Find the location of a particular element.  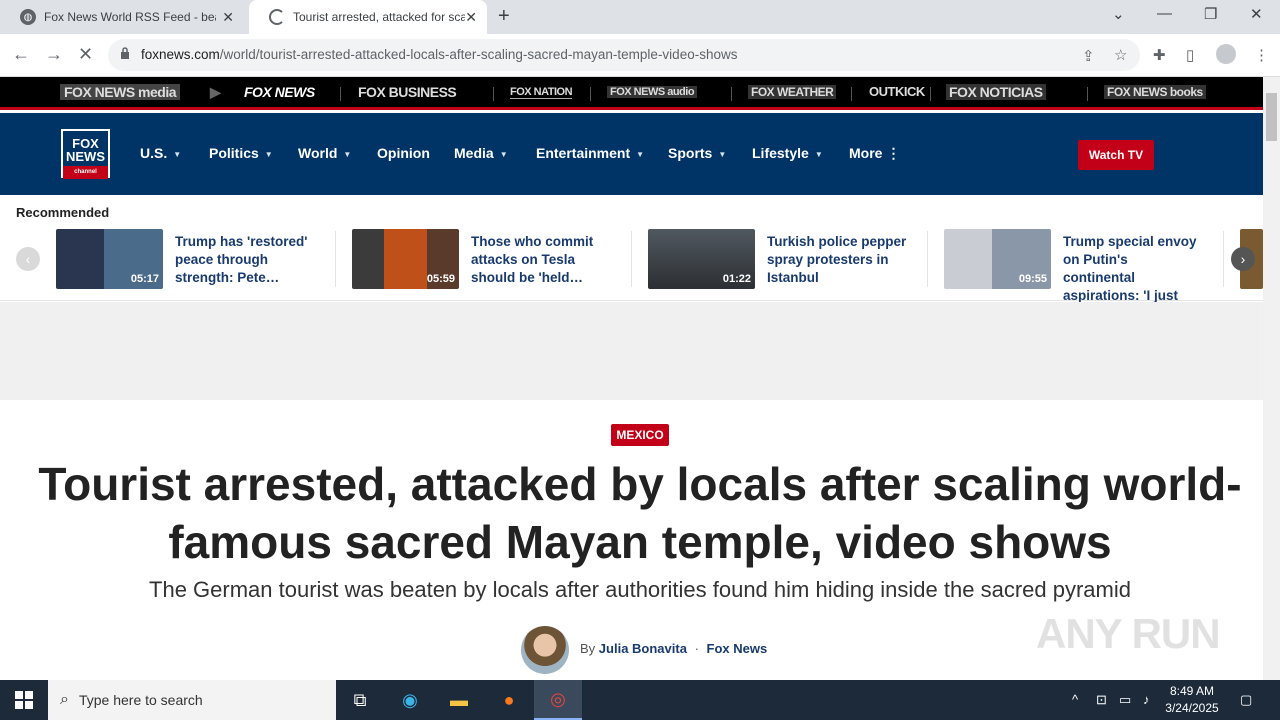

search-placeholder: Type here to search is located at coordinates (140, 700).